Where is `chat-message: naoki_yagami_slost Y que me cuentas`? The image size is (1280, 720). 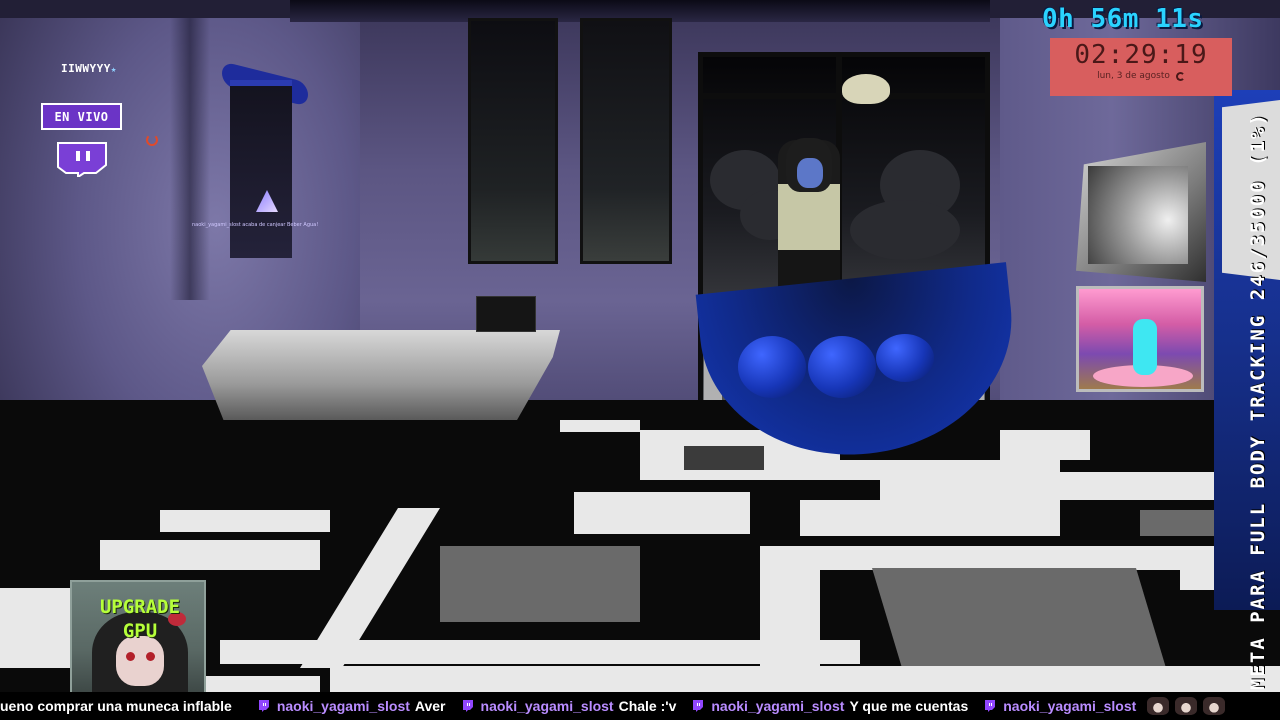
chat-message: naoki_yagami_slost Y que me cuentas is located at coordinates (830, 706).